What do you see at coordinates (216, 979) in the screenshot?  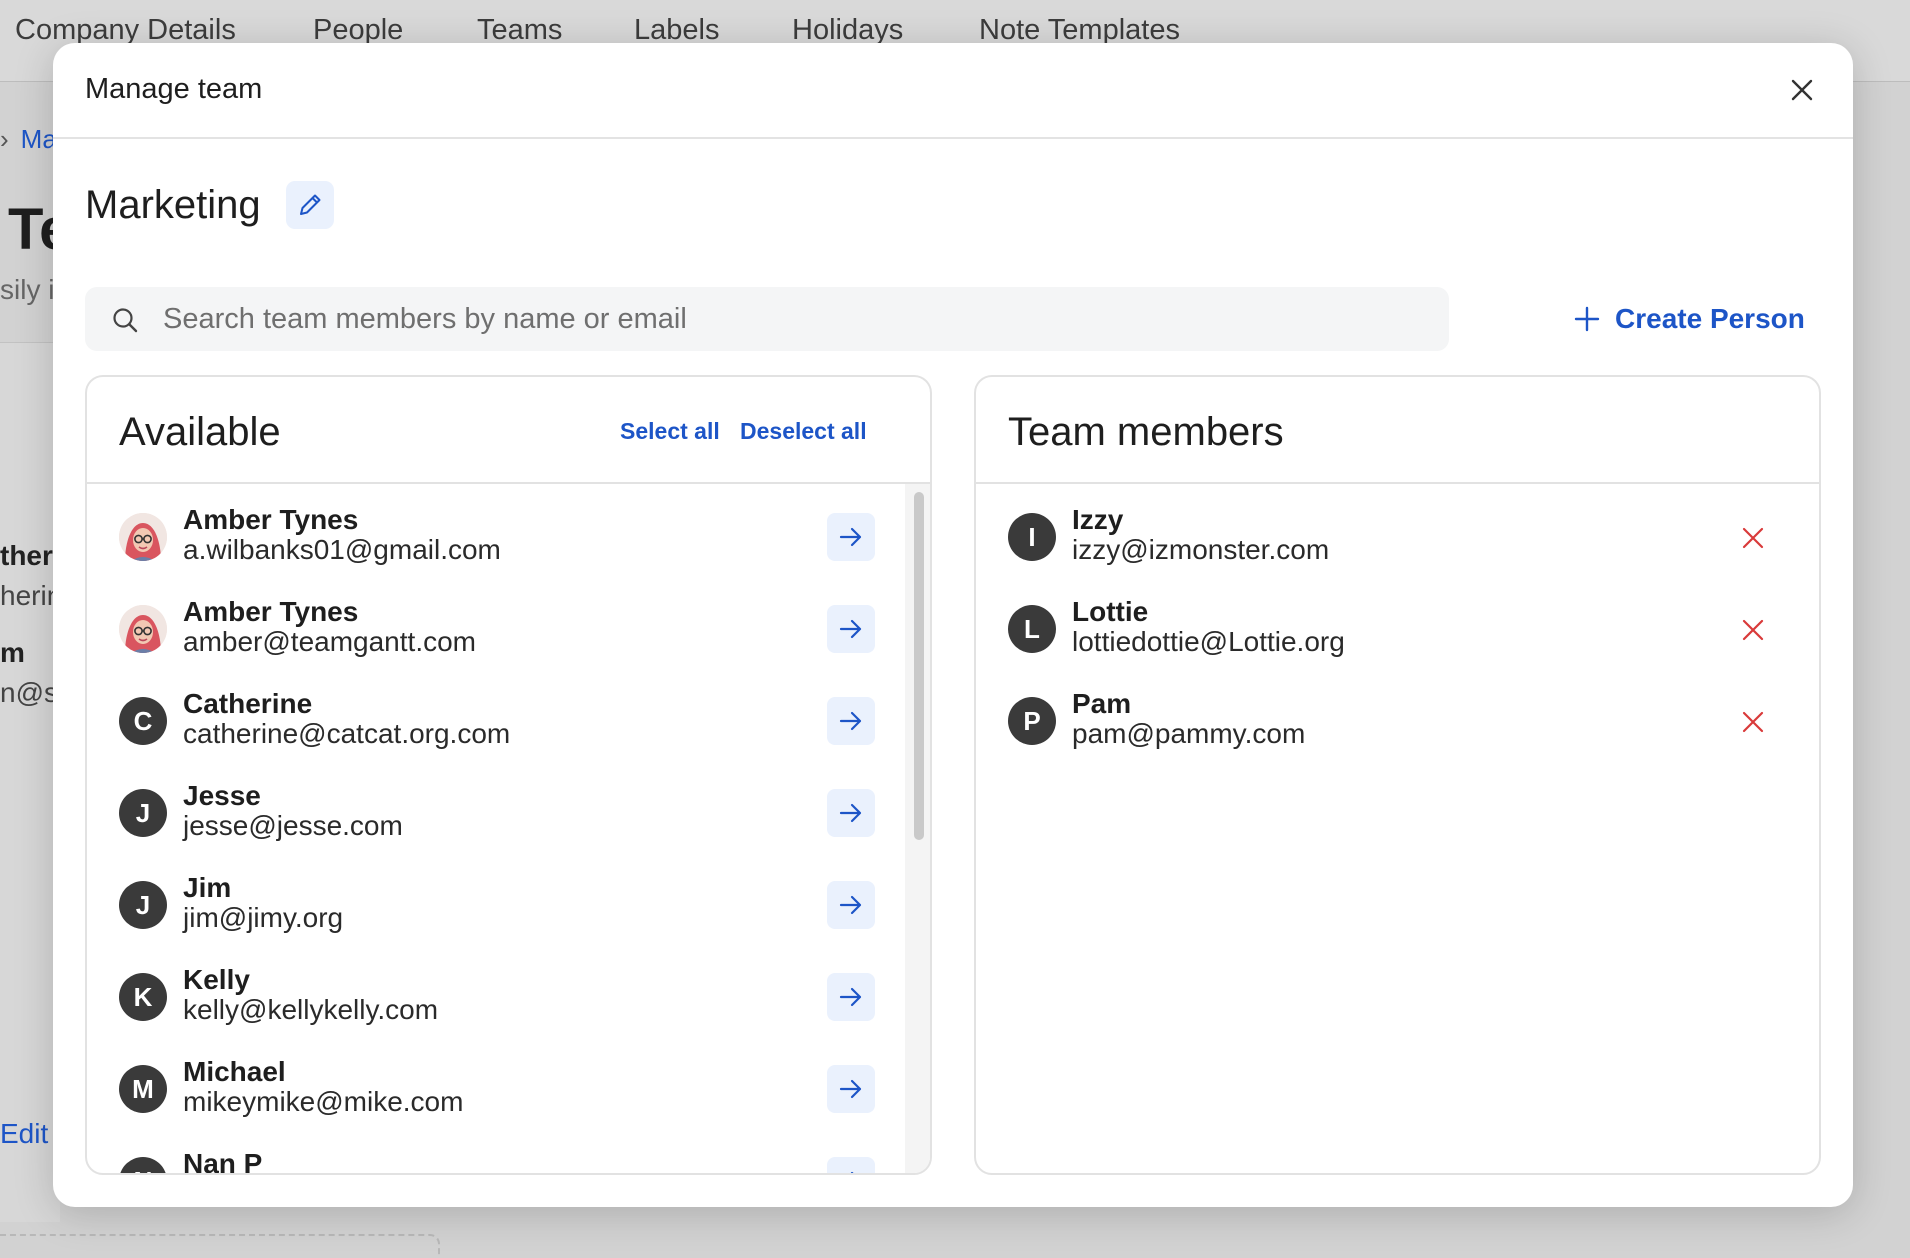 I see `person-name: Kelly` at bounding box center [216, 979].